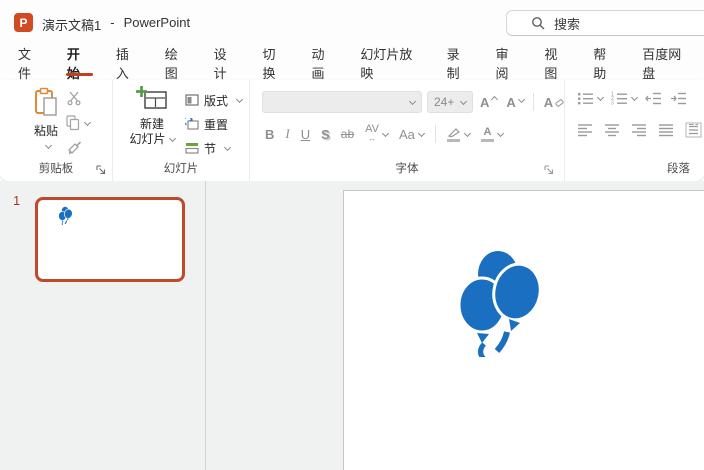 Image resolution: width=704 pixels, height=470 pixels. What do you see at coordinates (192, 148) in the screenshot?
I see `section-icon` at bounding box center [192, 148].